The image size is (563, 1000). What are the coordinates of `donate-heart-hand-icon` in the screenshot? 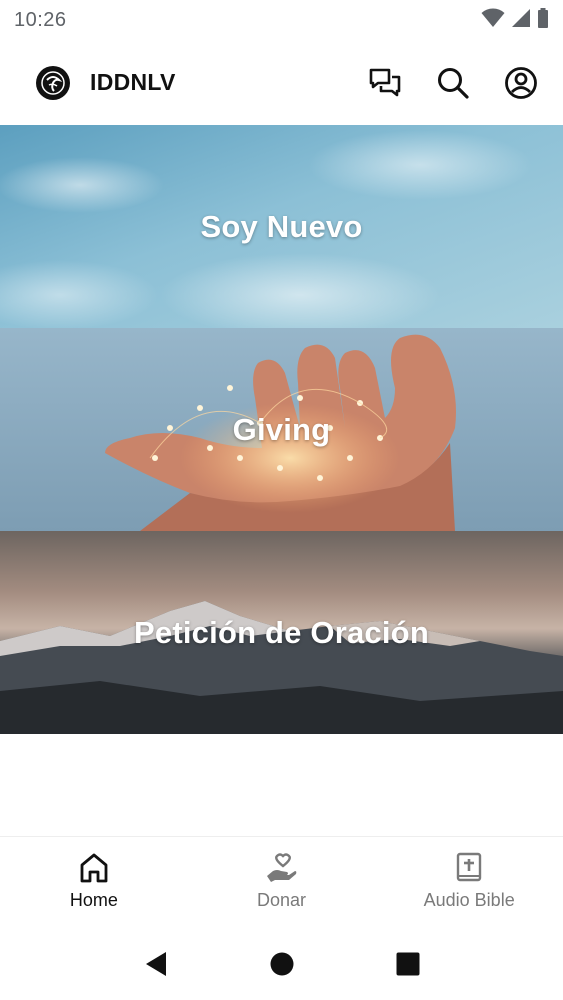 It's located at (281, 867).